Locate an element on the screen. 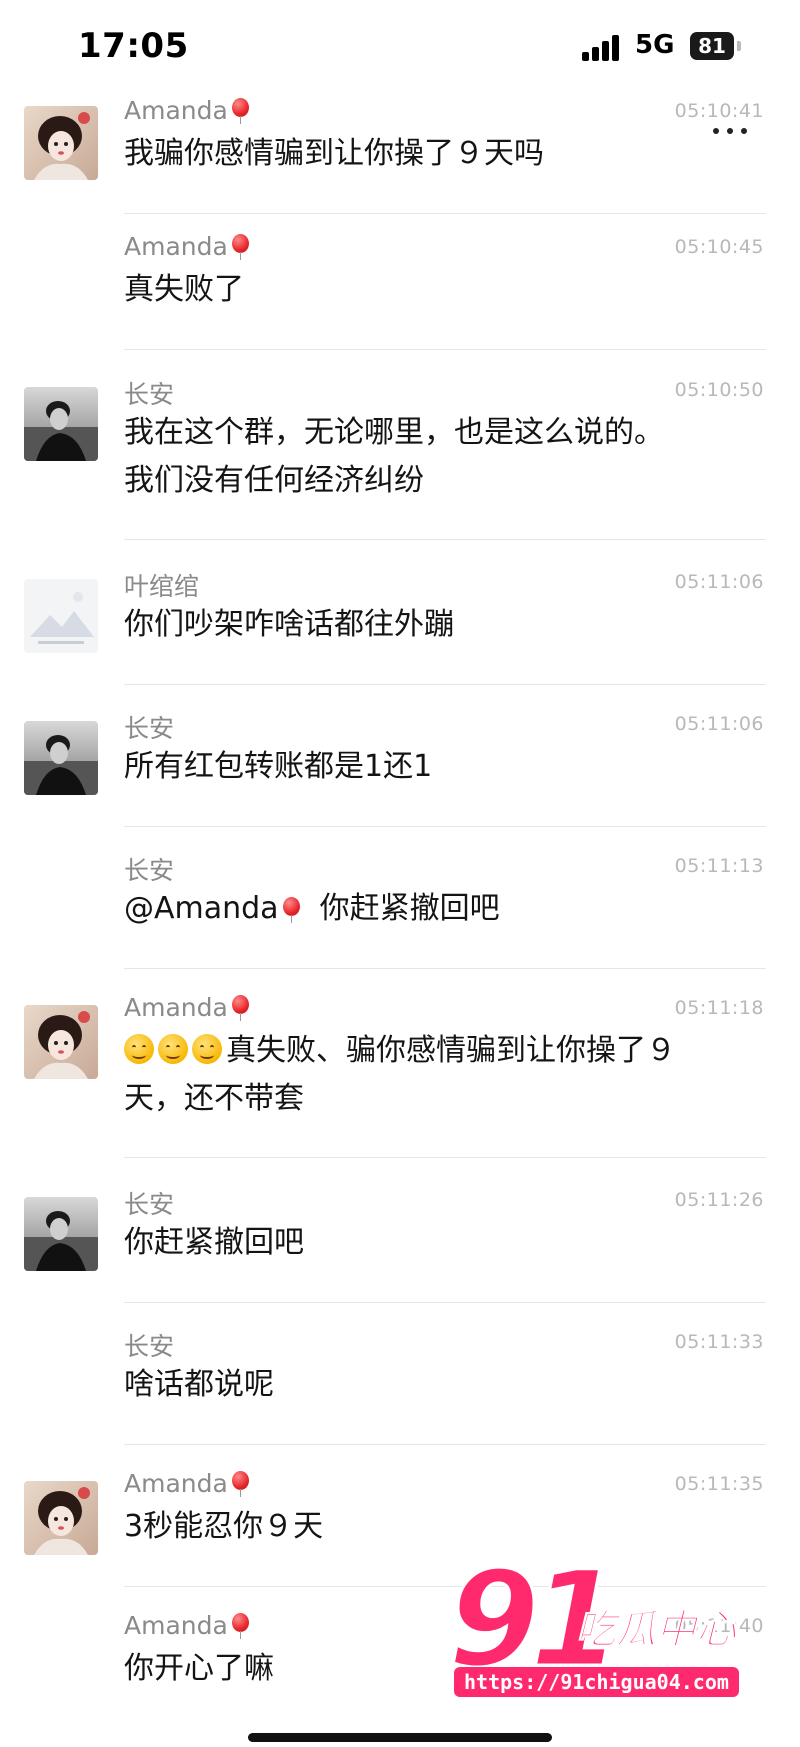  message-time: 05:11:13 is located at coordinates (719, 866).